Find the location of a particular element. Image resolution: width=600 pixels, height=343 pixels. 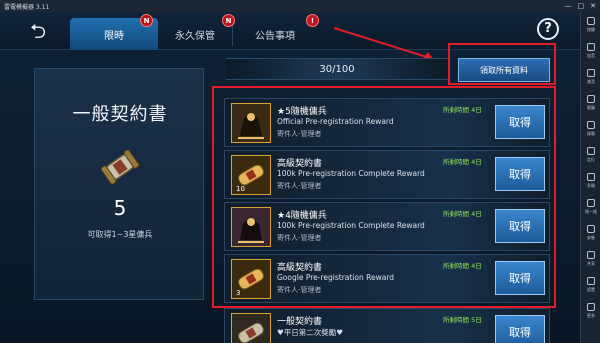

mail-time-left: 所剩時間 5日 is located at coordinates (462, 320).